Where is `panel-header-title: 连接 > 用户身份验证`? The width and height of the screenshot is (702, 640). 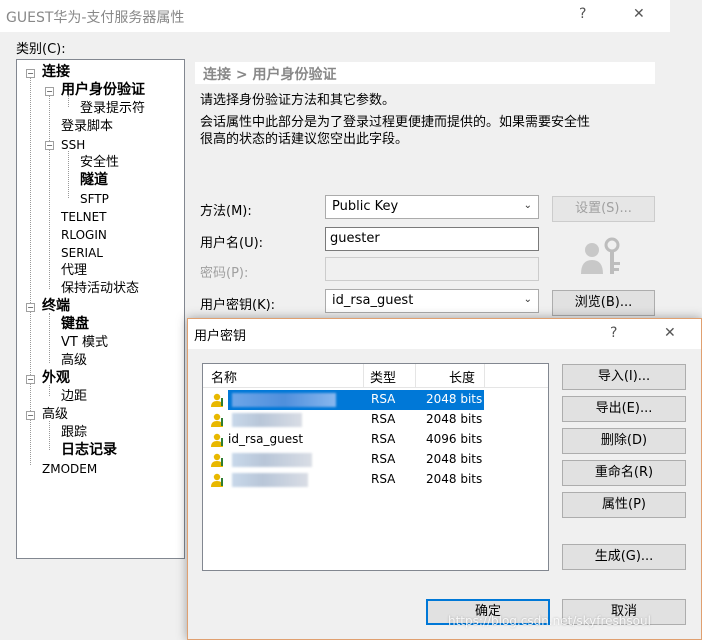 panel-header-title: 连接 > 用户身份验证 is located at coordinates (270, 75).